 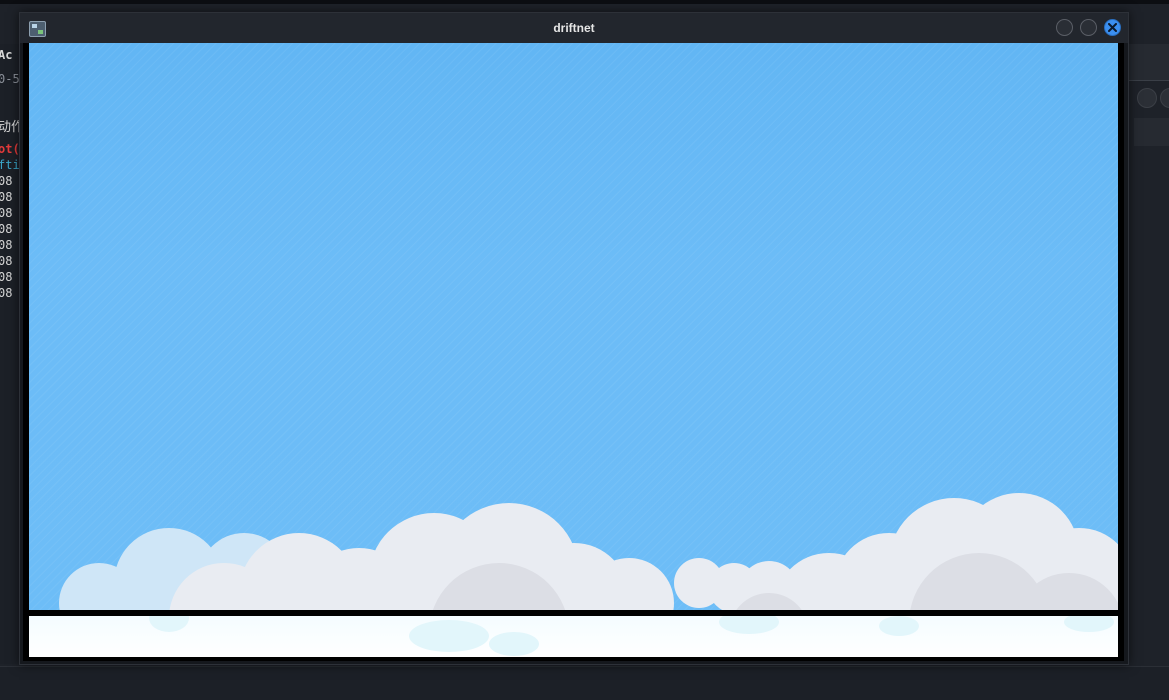 What do you see at coordinates (1088, 27) in the screenshot?
I see `maximize-button` at bounding box center [1088, 27].